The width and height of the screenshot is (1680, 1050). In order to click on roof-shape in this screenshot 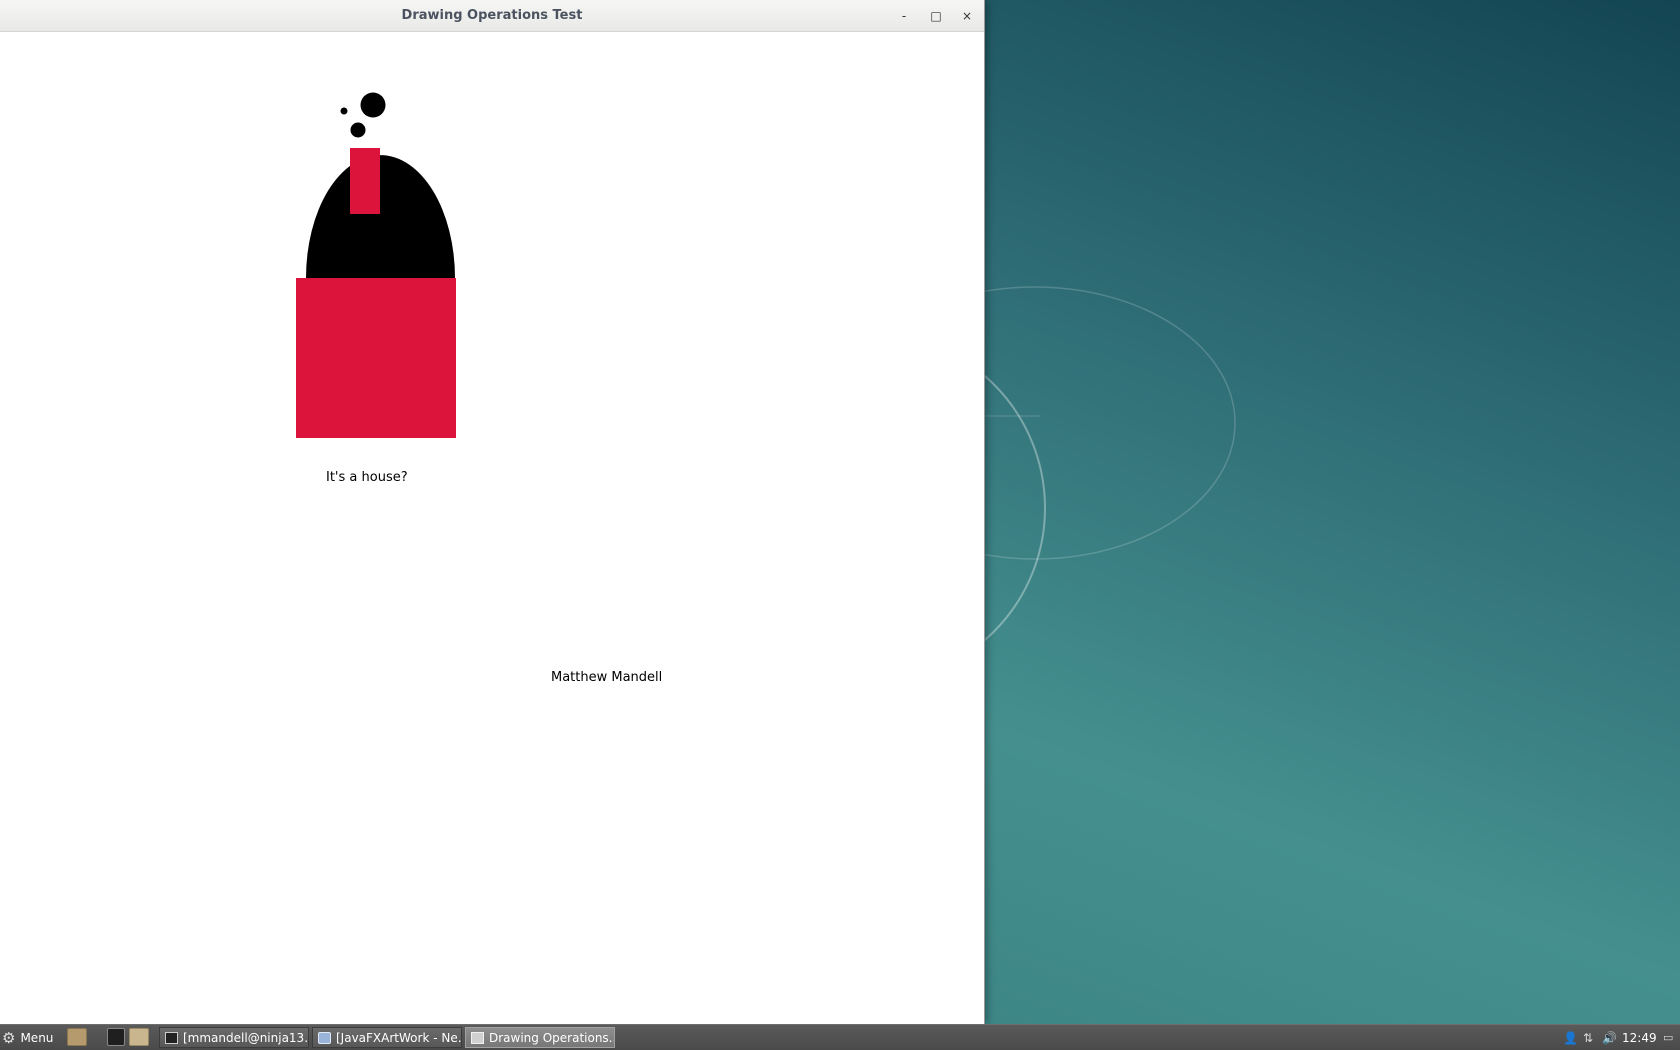, I will do `click(380, 216)`.